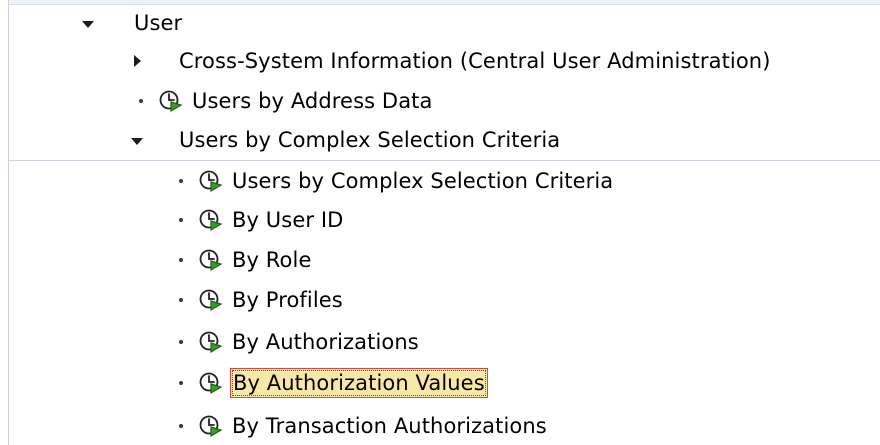  What do you see at coordinates (325, 342) in the screenshot?
I see `tree-node-label: By Authorizations` at bounding box center [325, 342].